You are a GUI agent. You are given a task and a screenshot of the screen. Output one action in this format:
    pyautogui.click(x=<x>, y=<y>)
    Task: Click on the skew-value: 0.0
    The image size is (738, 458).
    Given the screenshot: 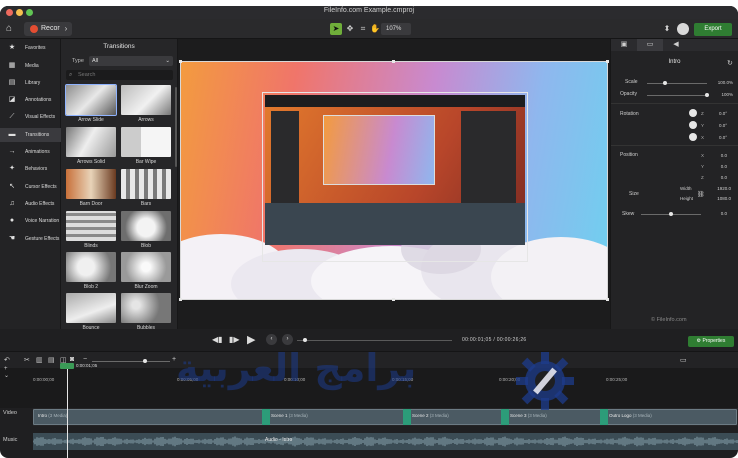 What is the action you would take?
    pyautogui.click(x=719, y=213)
    